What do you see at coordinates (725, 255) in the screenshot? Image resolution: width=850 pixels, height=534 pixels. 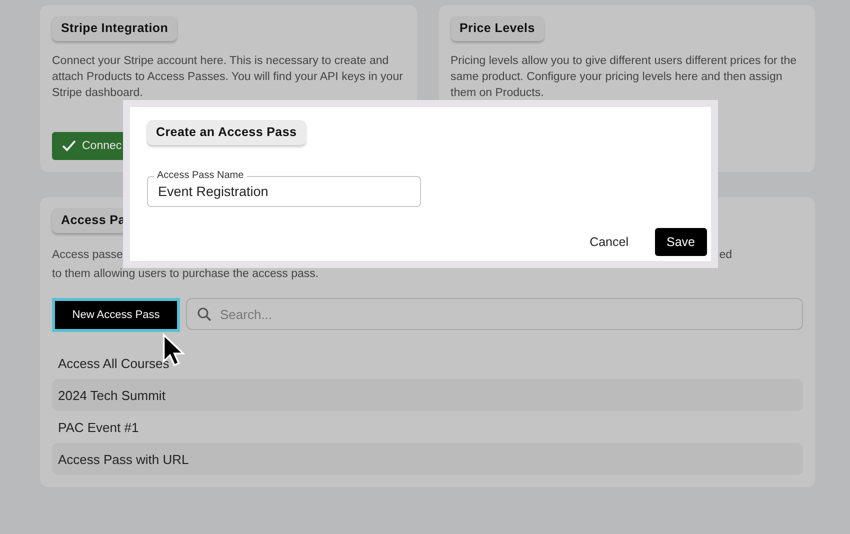 I see `card-description: ed` at bounding box center [725, 255].